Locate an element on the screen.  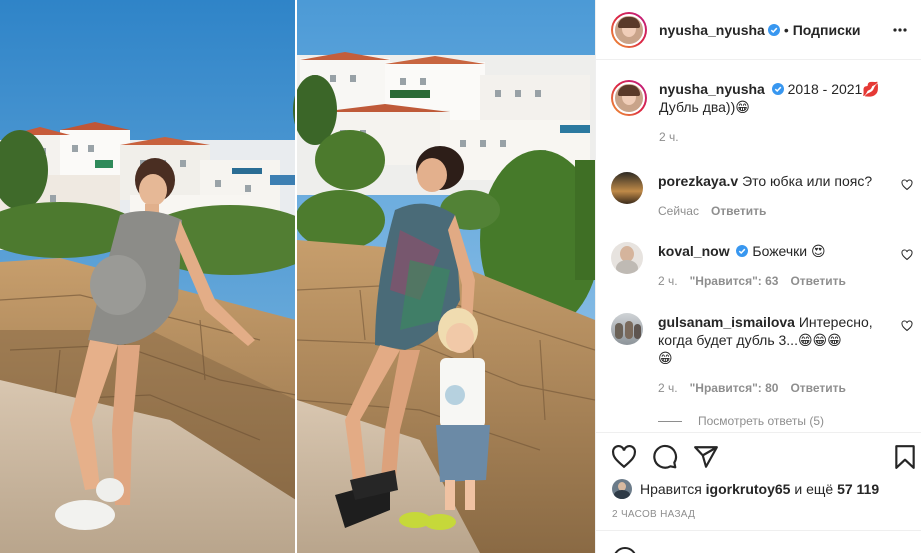
caption-username: nyusha_nyusha is located at coordinates (712, 89).